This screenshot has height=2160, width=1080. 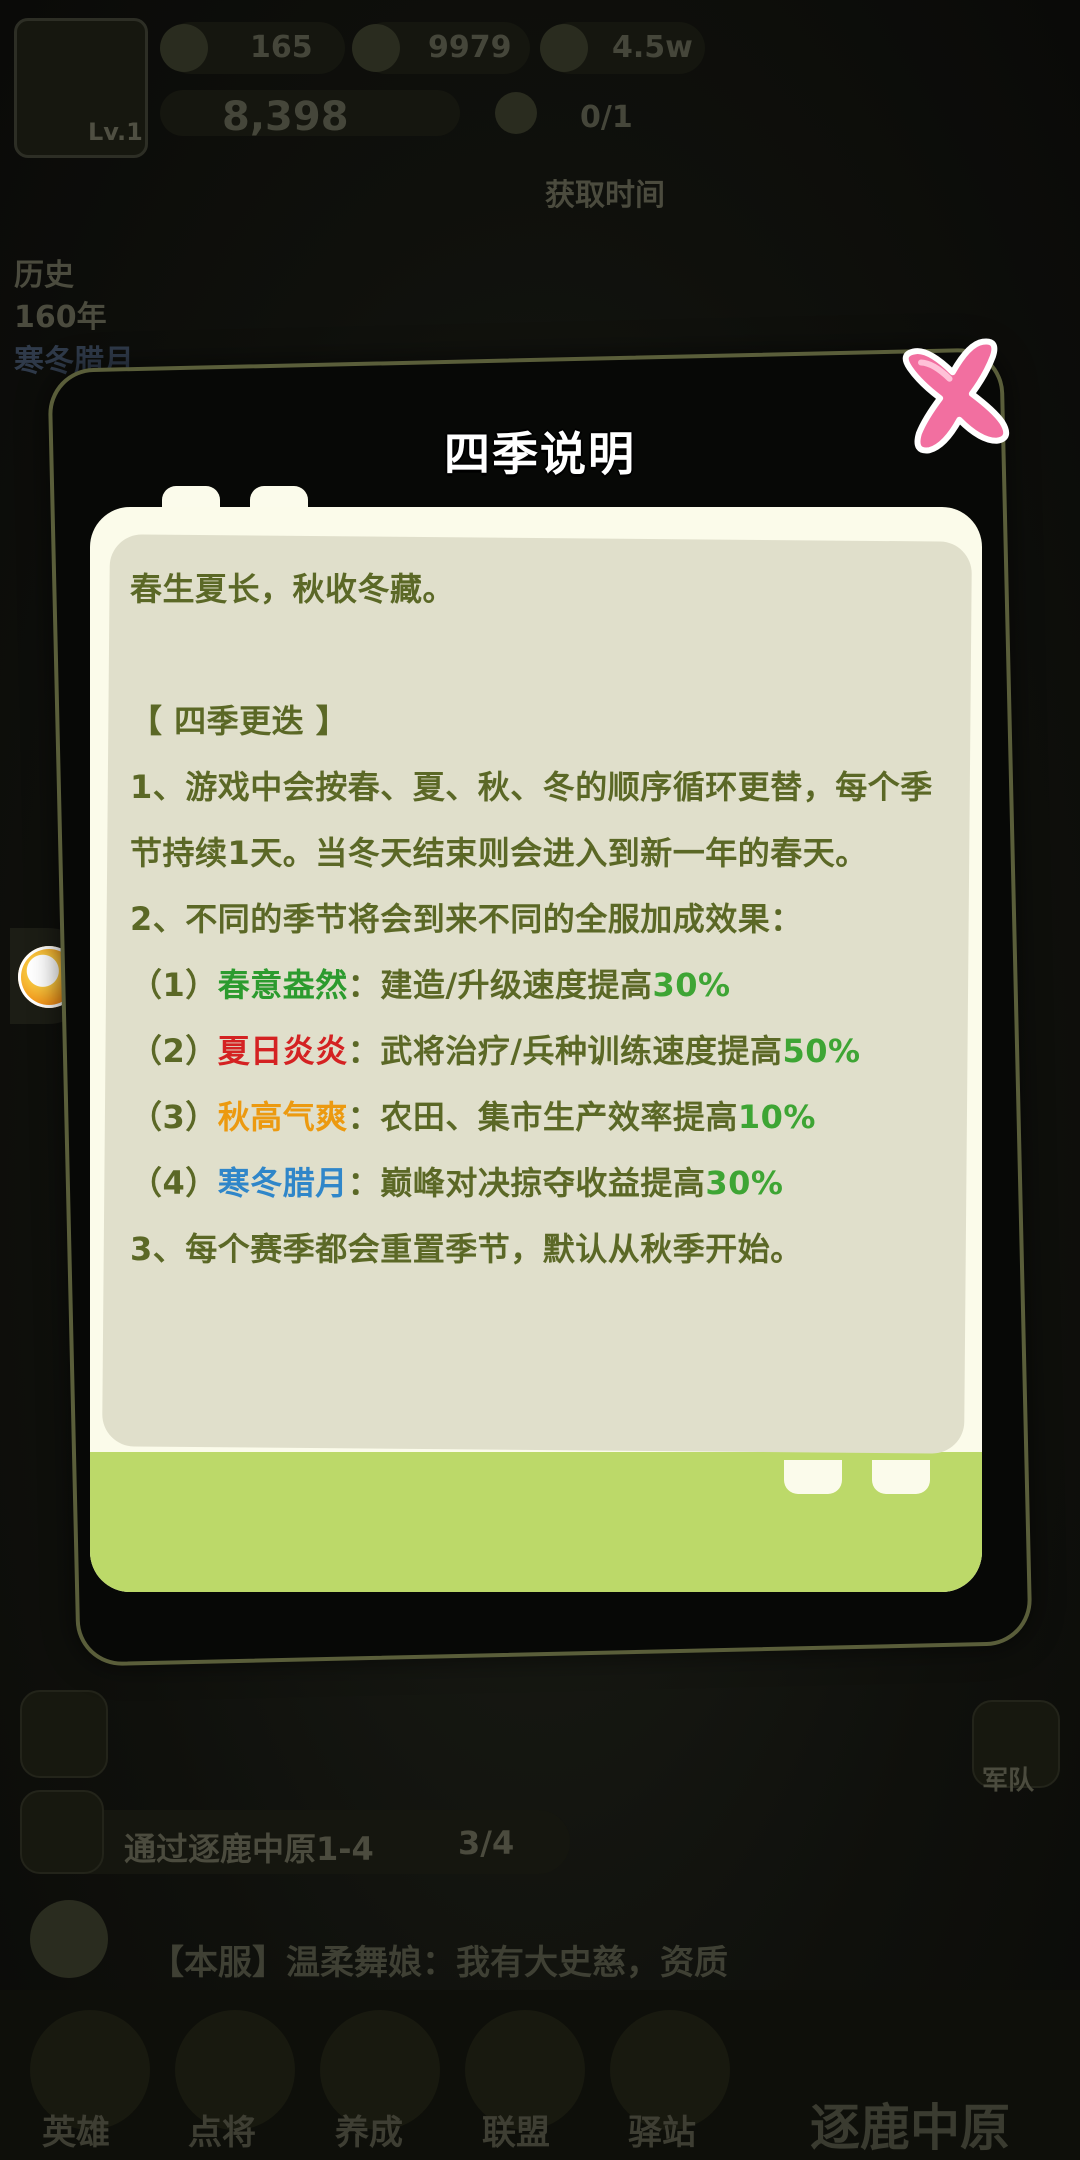 What do you see at coordinates (282, 1117) in the screenshot?
I see `effect-name-autumn: 秋高气爽` at bounding box center [282, 1117].